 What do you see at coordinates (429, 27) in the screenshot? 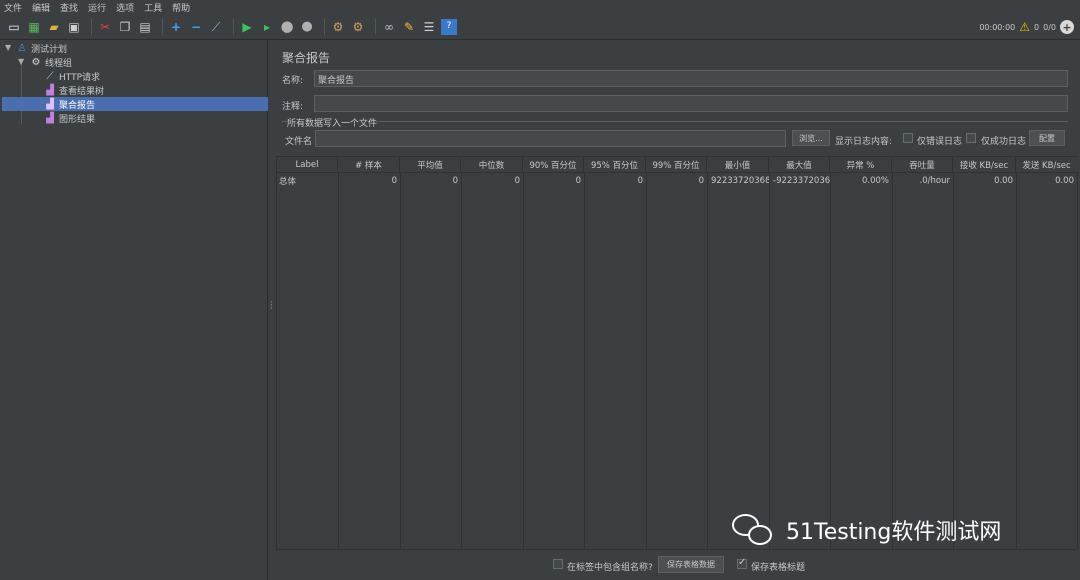
I see `function-helper-icon: ☰` at bounding box center [429, 27].